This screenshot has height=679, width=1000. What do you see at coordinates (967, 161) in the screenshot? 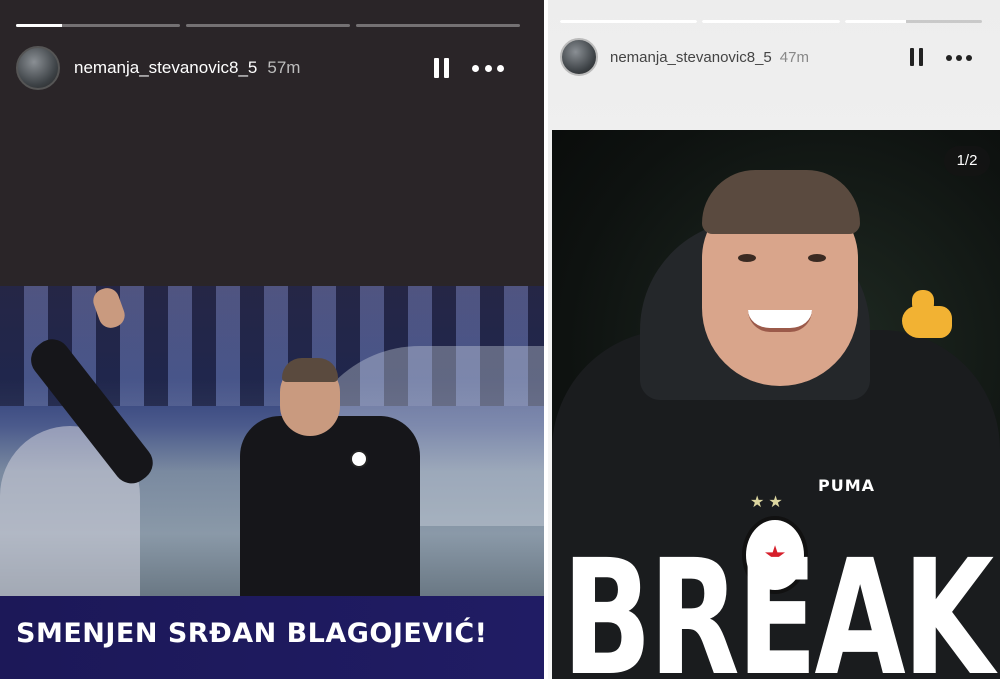
I see `carousel-counter: 1/2` at bounding box center [967, 161].